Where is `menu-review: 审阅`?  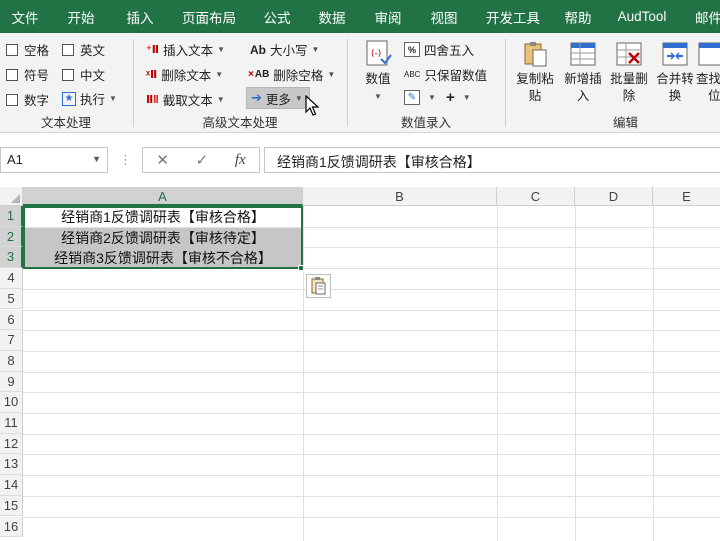
menu-review: 审阅 is located at coordinates (388, 16).